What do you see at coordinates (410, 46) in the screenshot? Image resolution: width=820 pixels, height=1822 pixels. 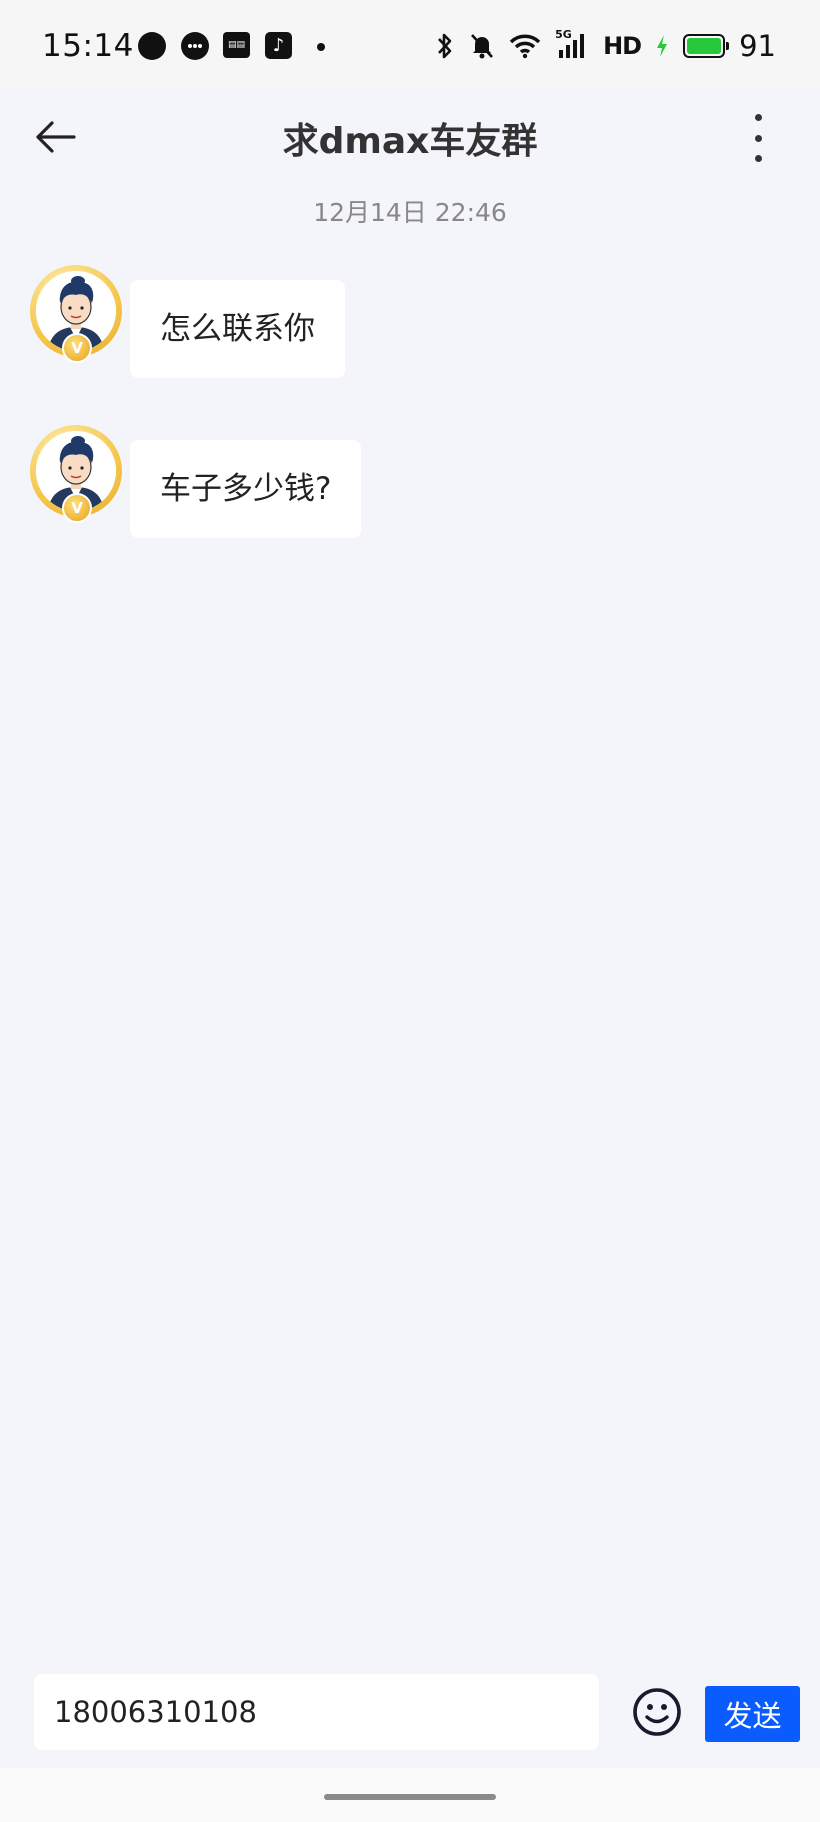 I see `status-bar: 15:14 ▤▤ ♪ 5G HD 91` at bounding box center [410, 46].